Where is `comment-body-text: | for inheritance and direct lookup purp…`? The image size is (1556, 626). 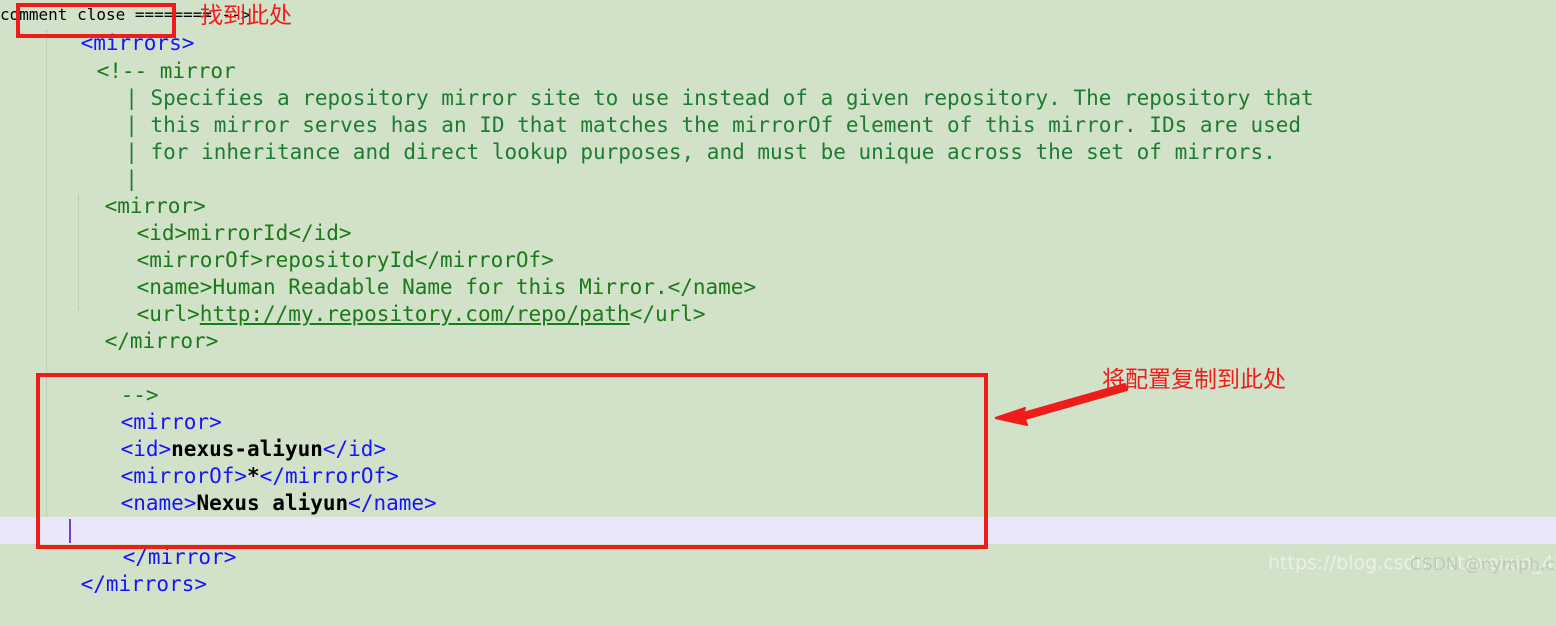
comment-body-text: | for inheritance and direct lookup purp… is located at coordinates (694, 152).